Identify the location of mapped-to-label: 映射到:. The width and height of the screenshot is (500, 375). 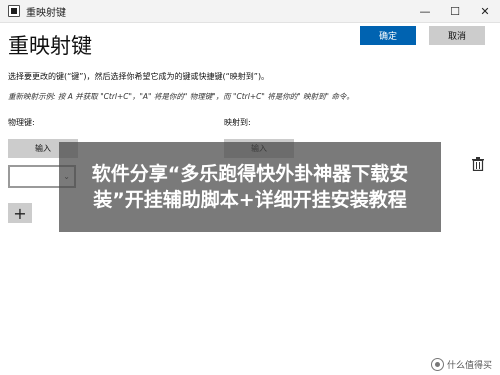
(237, 122).